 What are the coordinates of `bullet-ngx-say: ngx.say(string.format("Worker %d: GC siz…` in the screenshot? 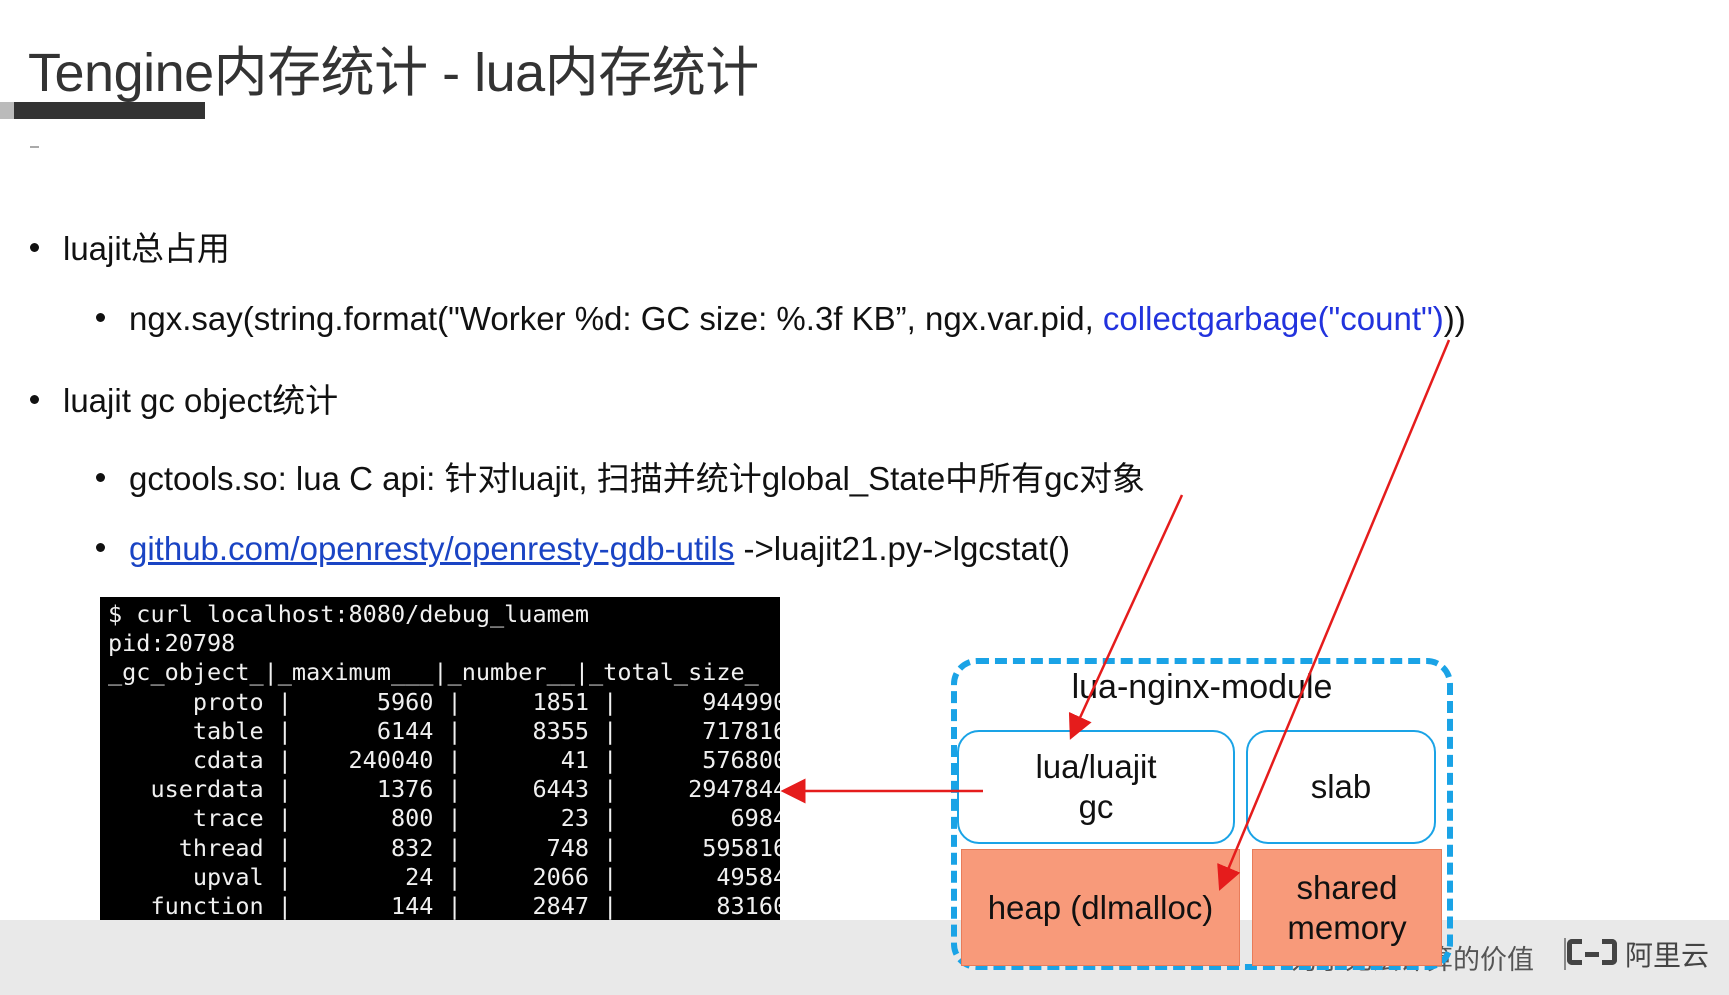 It's located at (781, 319).